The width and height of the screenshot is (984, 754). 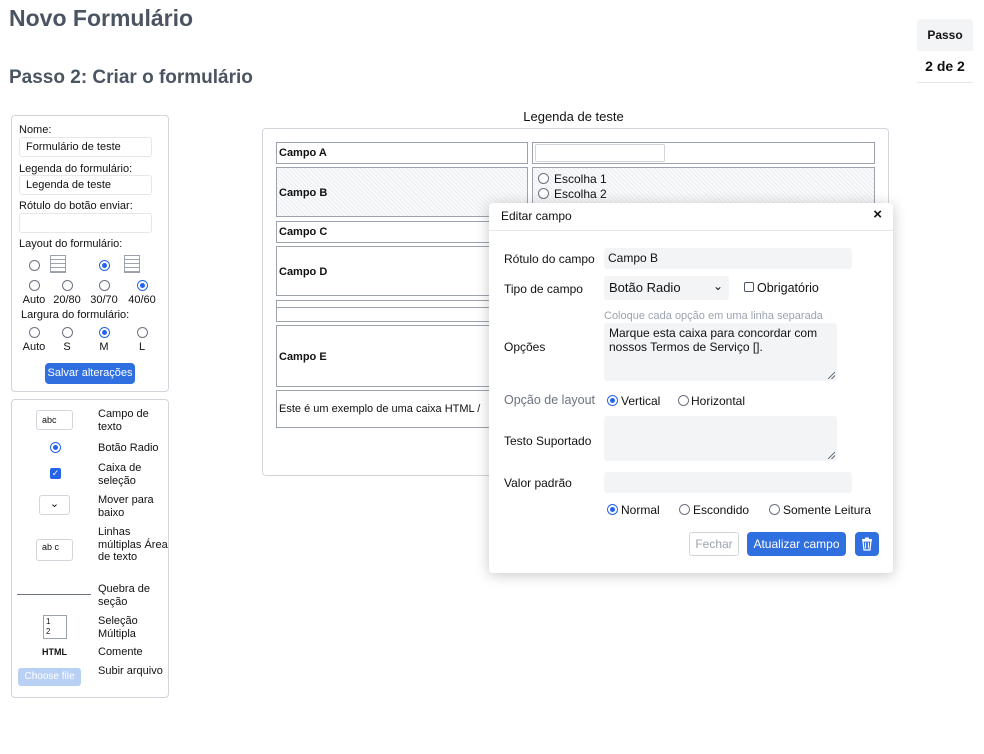 I want to click on width-radio-auto, so click(x=34, y=332).